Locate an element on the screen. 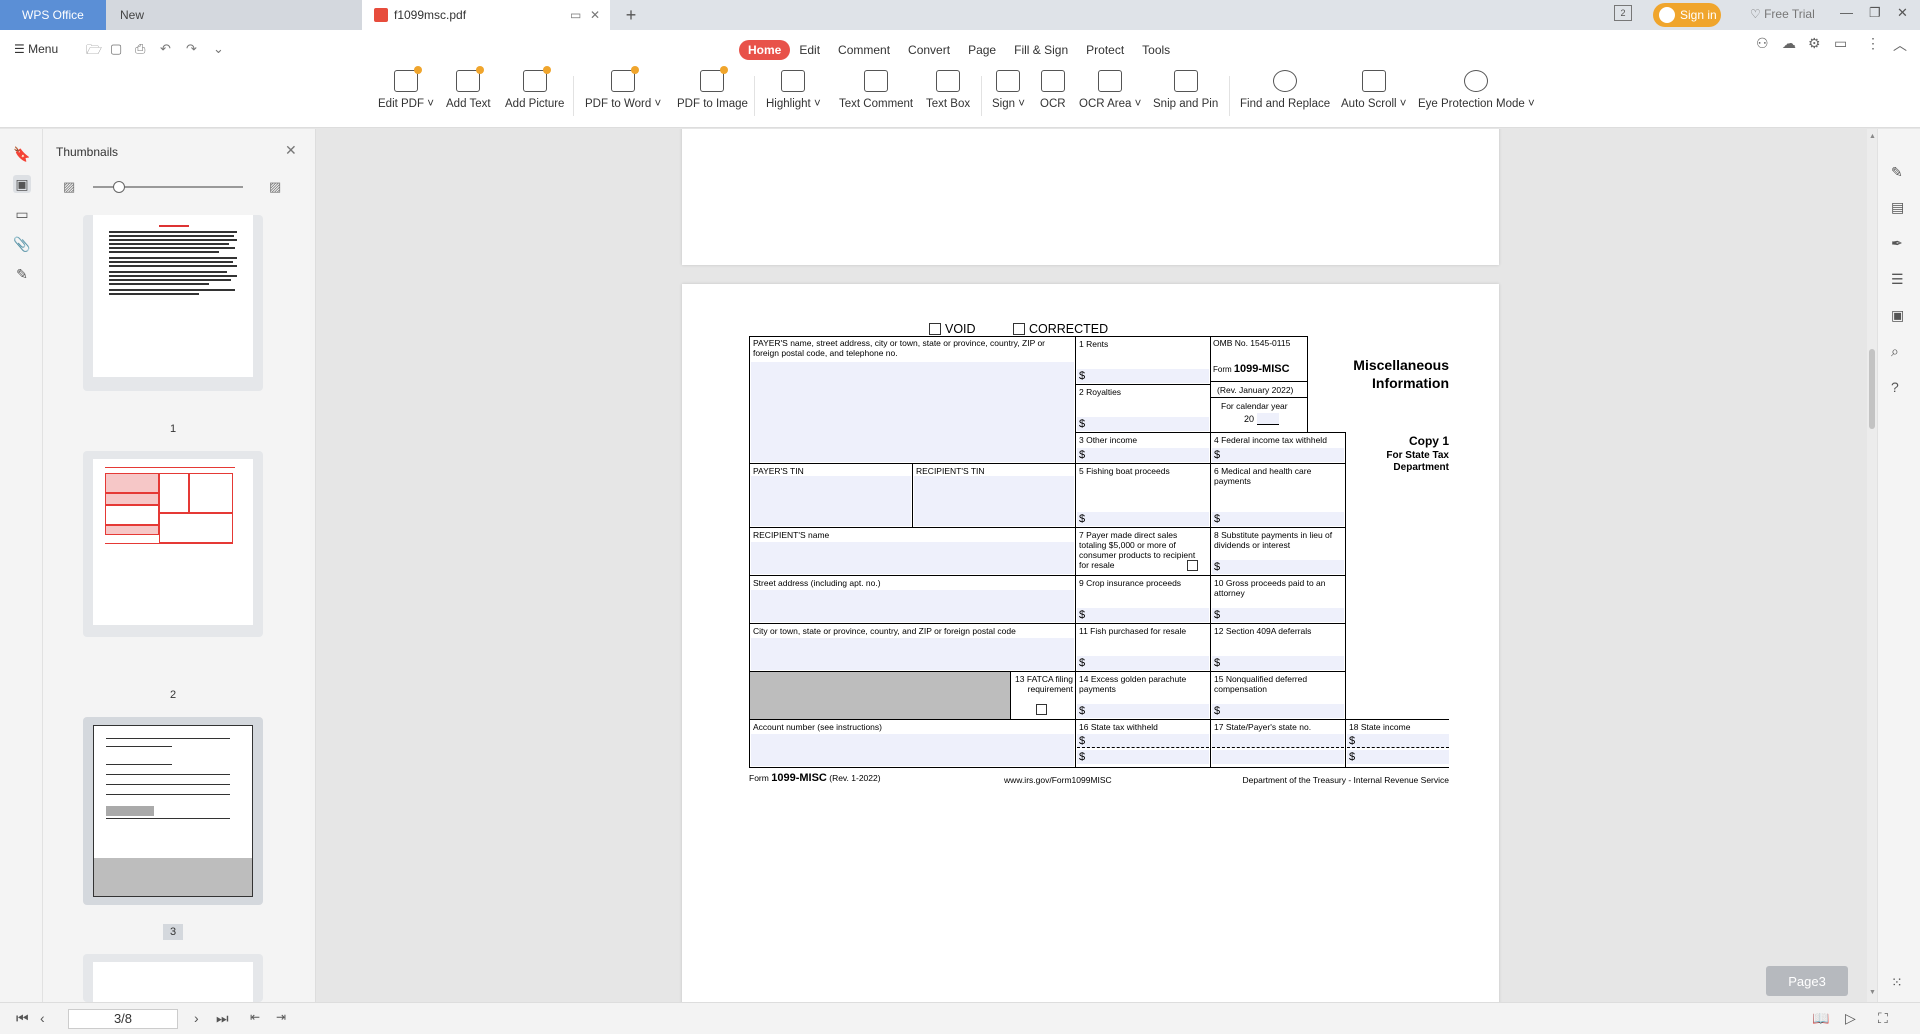 The height and width of the screenshot is (1034, 1920). collapse-ribbon-icon: ︿ is located at coordinates (1900, 45).